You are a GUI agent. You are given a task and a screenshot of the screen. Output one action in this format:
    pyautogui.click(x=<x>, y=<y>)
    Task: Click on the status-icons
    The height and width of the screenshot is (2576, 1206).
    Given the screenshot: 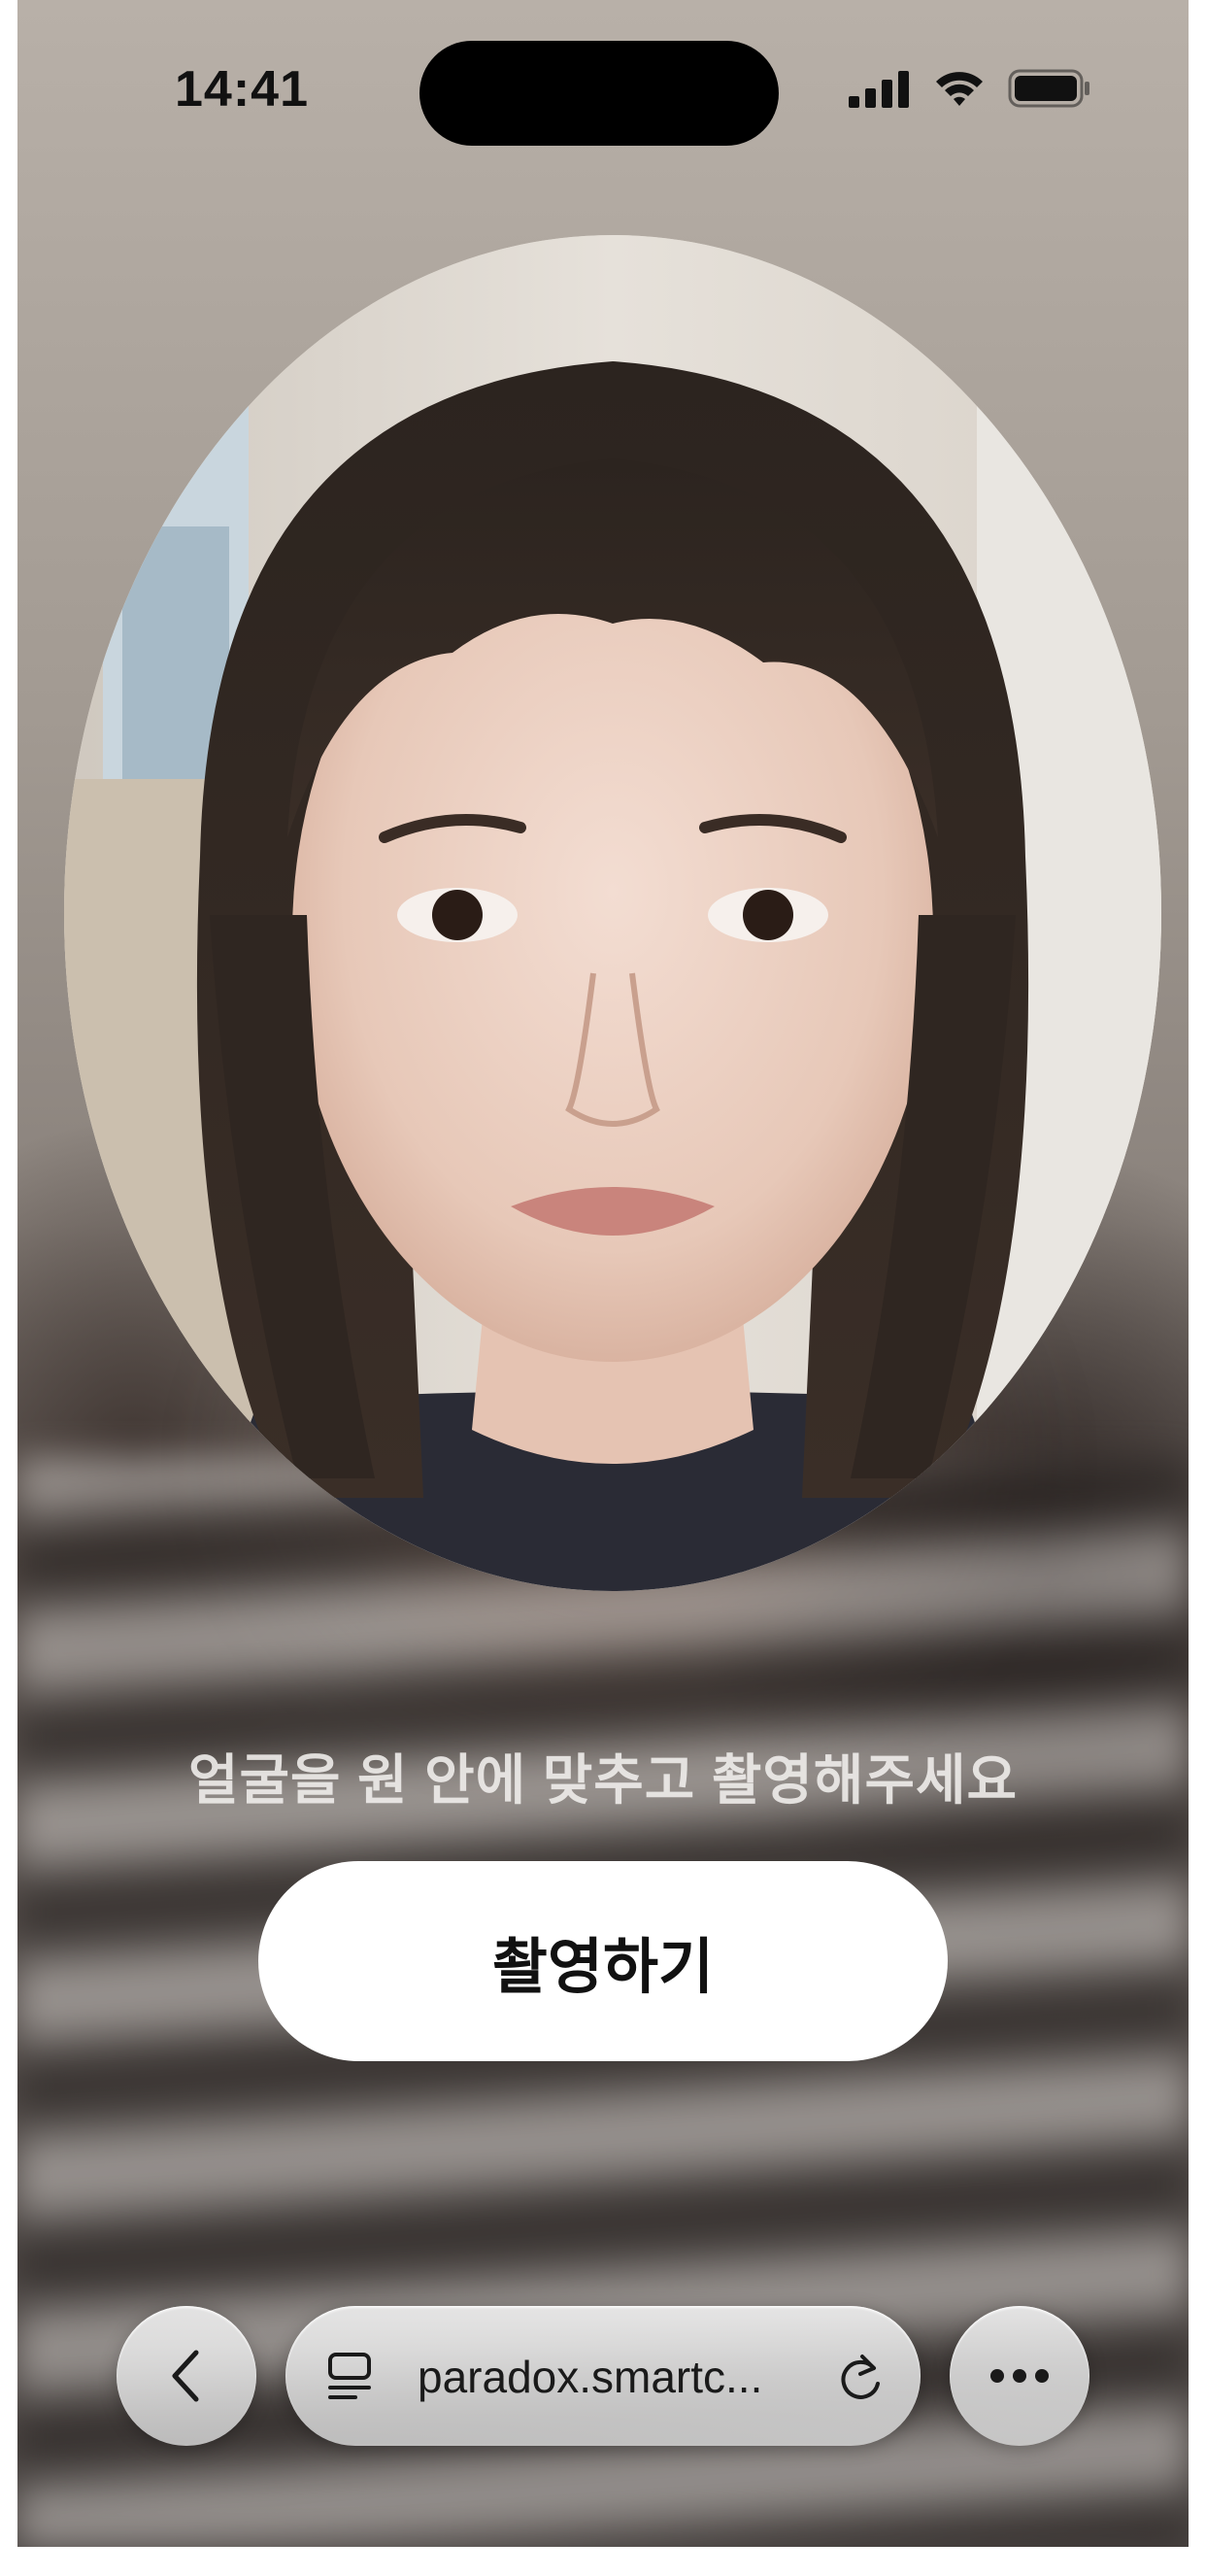 What is the action you would take?
    pyautogui.click(x=970, y=88)
    